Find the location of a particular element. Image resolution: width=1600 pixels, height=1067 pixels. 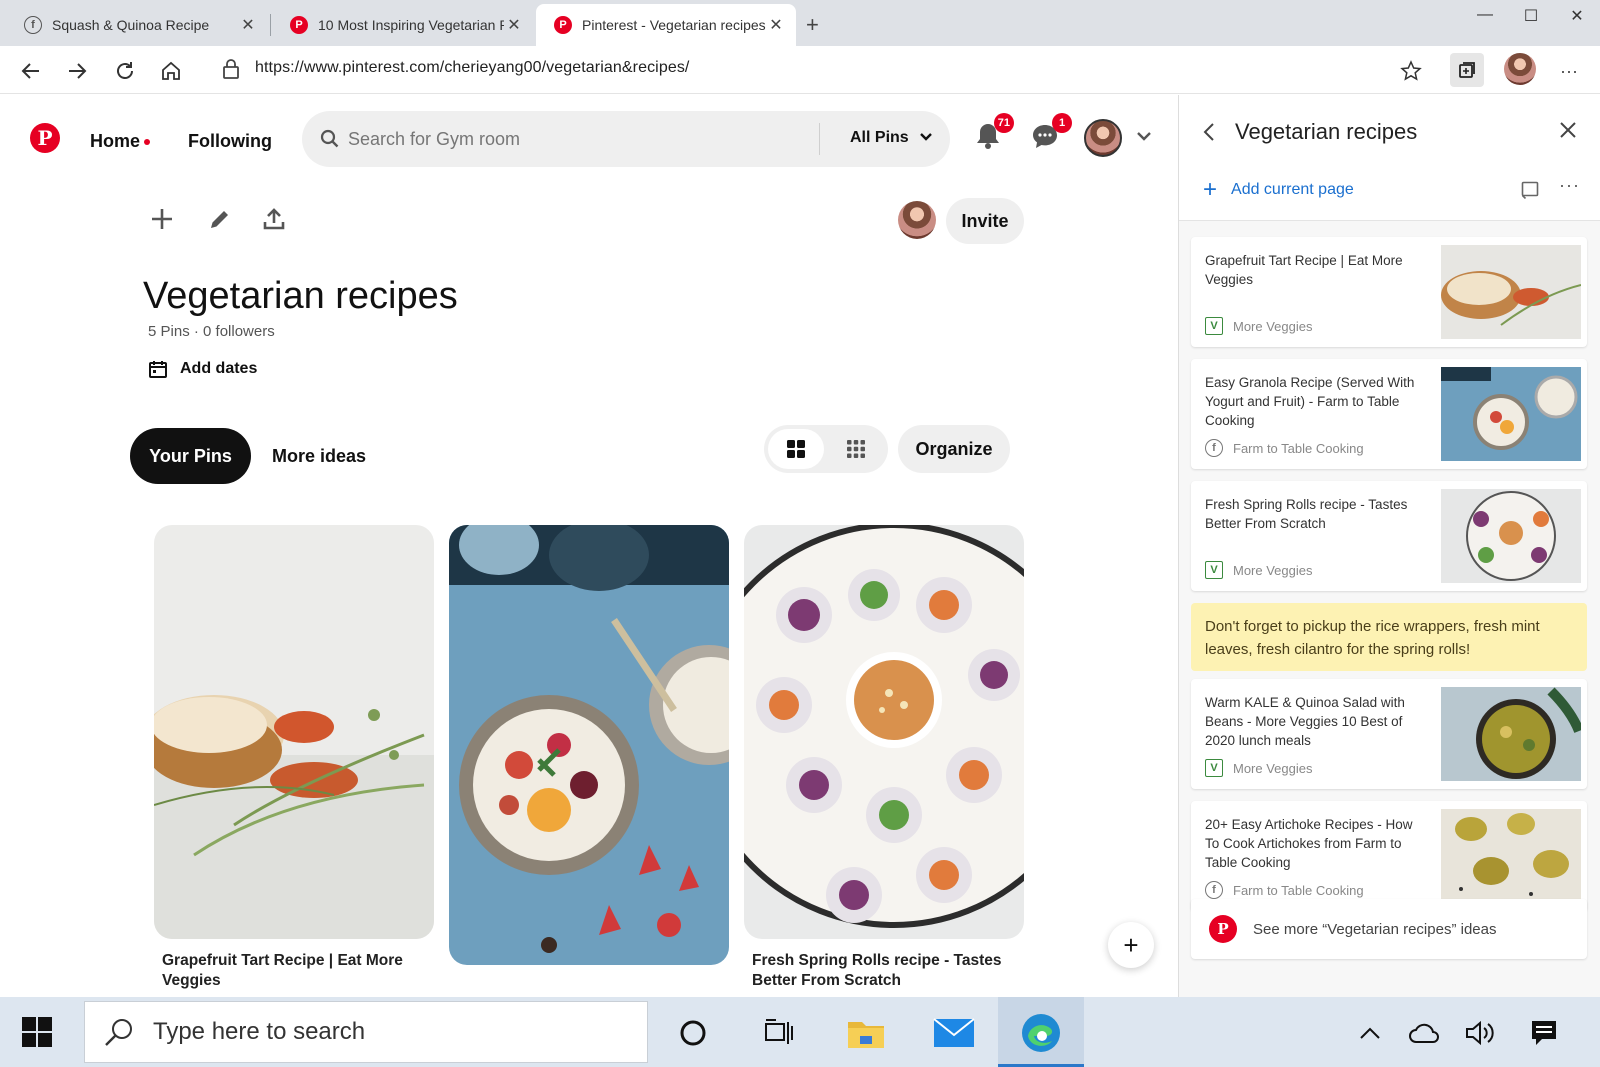

nav-home-label: Home is located at coordinates (115, 141).